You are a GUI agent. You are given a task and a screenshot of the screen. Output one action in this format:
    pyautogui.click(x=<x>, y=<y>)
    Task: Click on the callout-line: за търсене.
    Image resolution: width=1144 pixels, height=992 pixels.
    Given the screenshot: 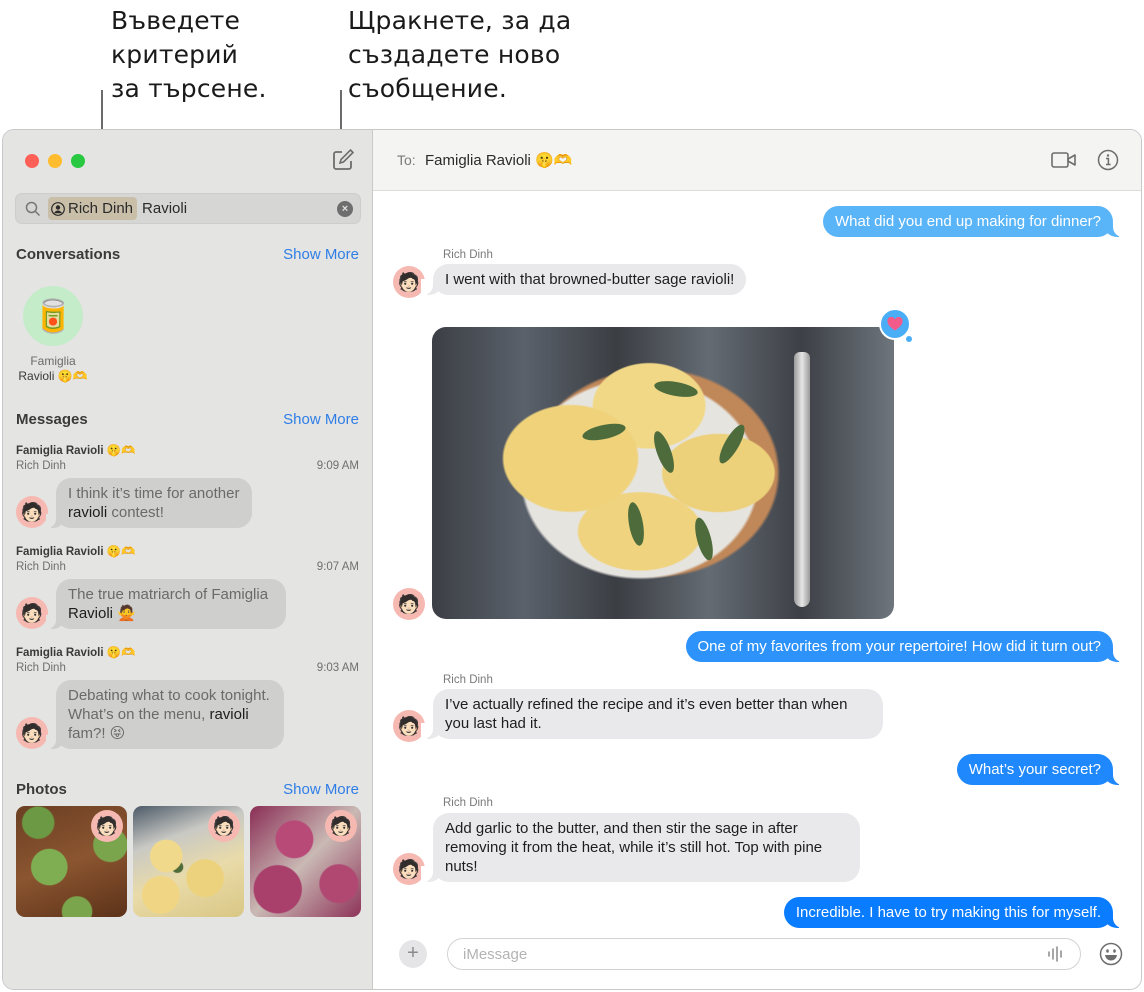 What is the action you would take?
    pyautogui.click(x=189, y=88)
    